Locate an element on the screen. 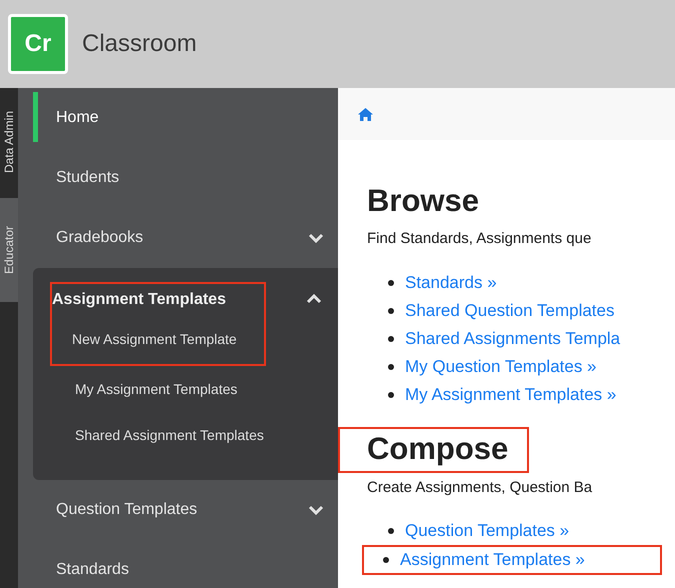  link: My Question Templates » is located at coordinates (500, 367).